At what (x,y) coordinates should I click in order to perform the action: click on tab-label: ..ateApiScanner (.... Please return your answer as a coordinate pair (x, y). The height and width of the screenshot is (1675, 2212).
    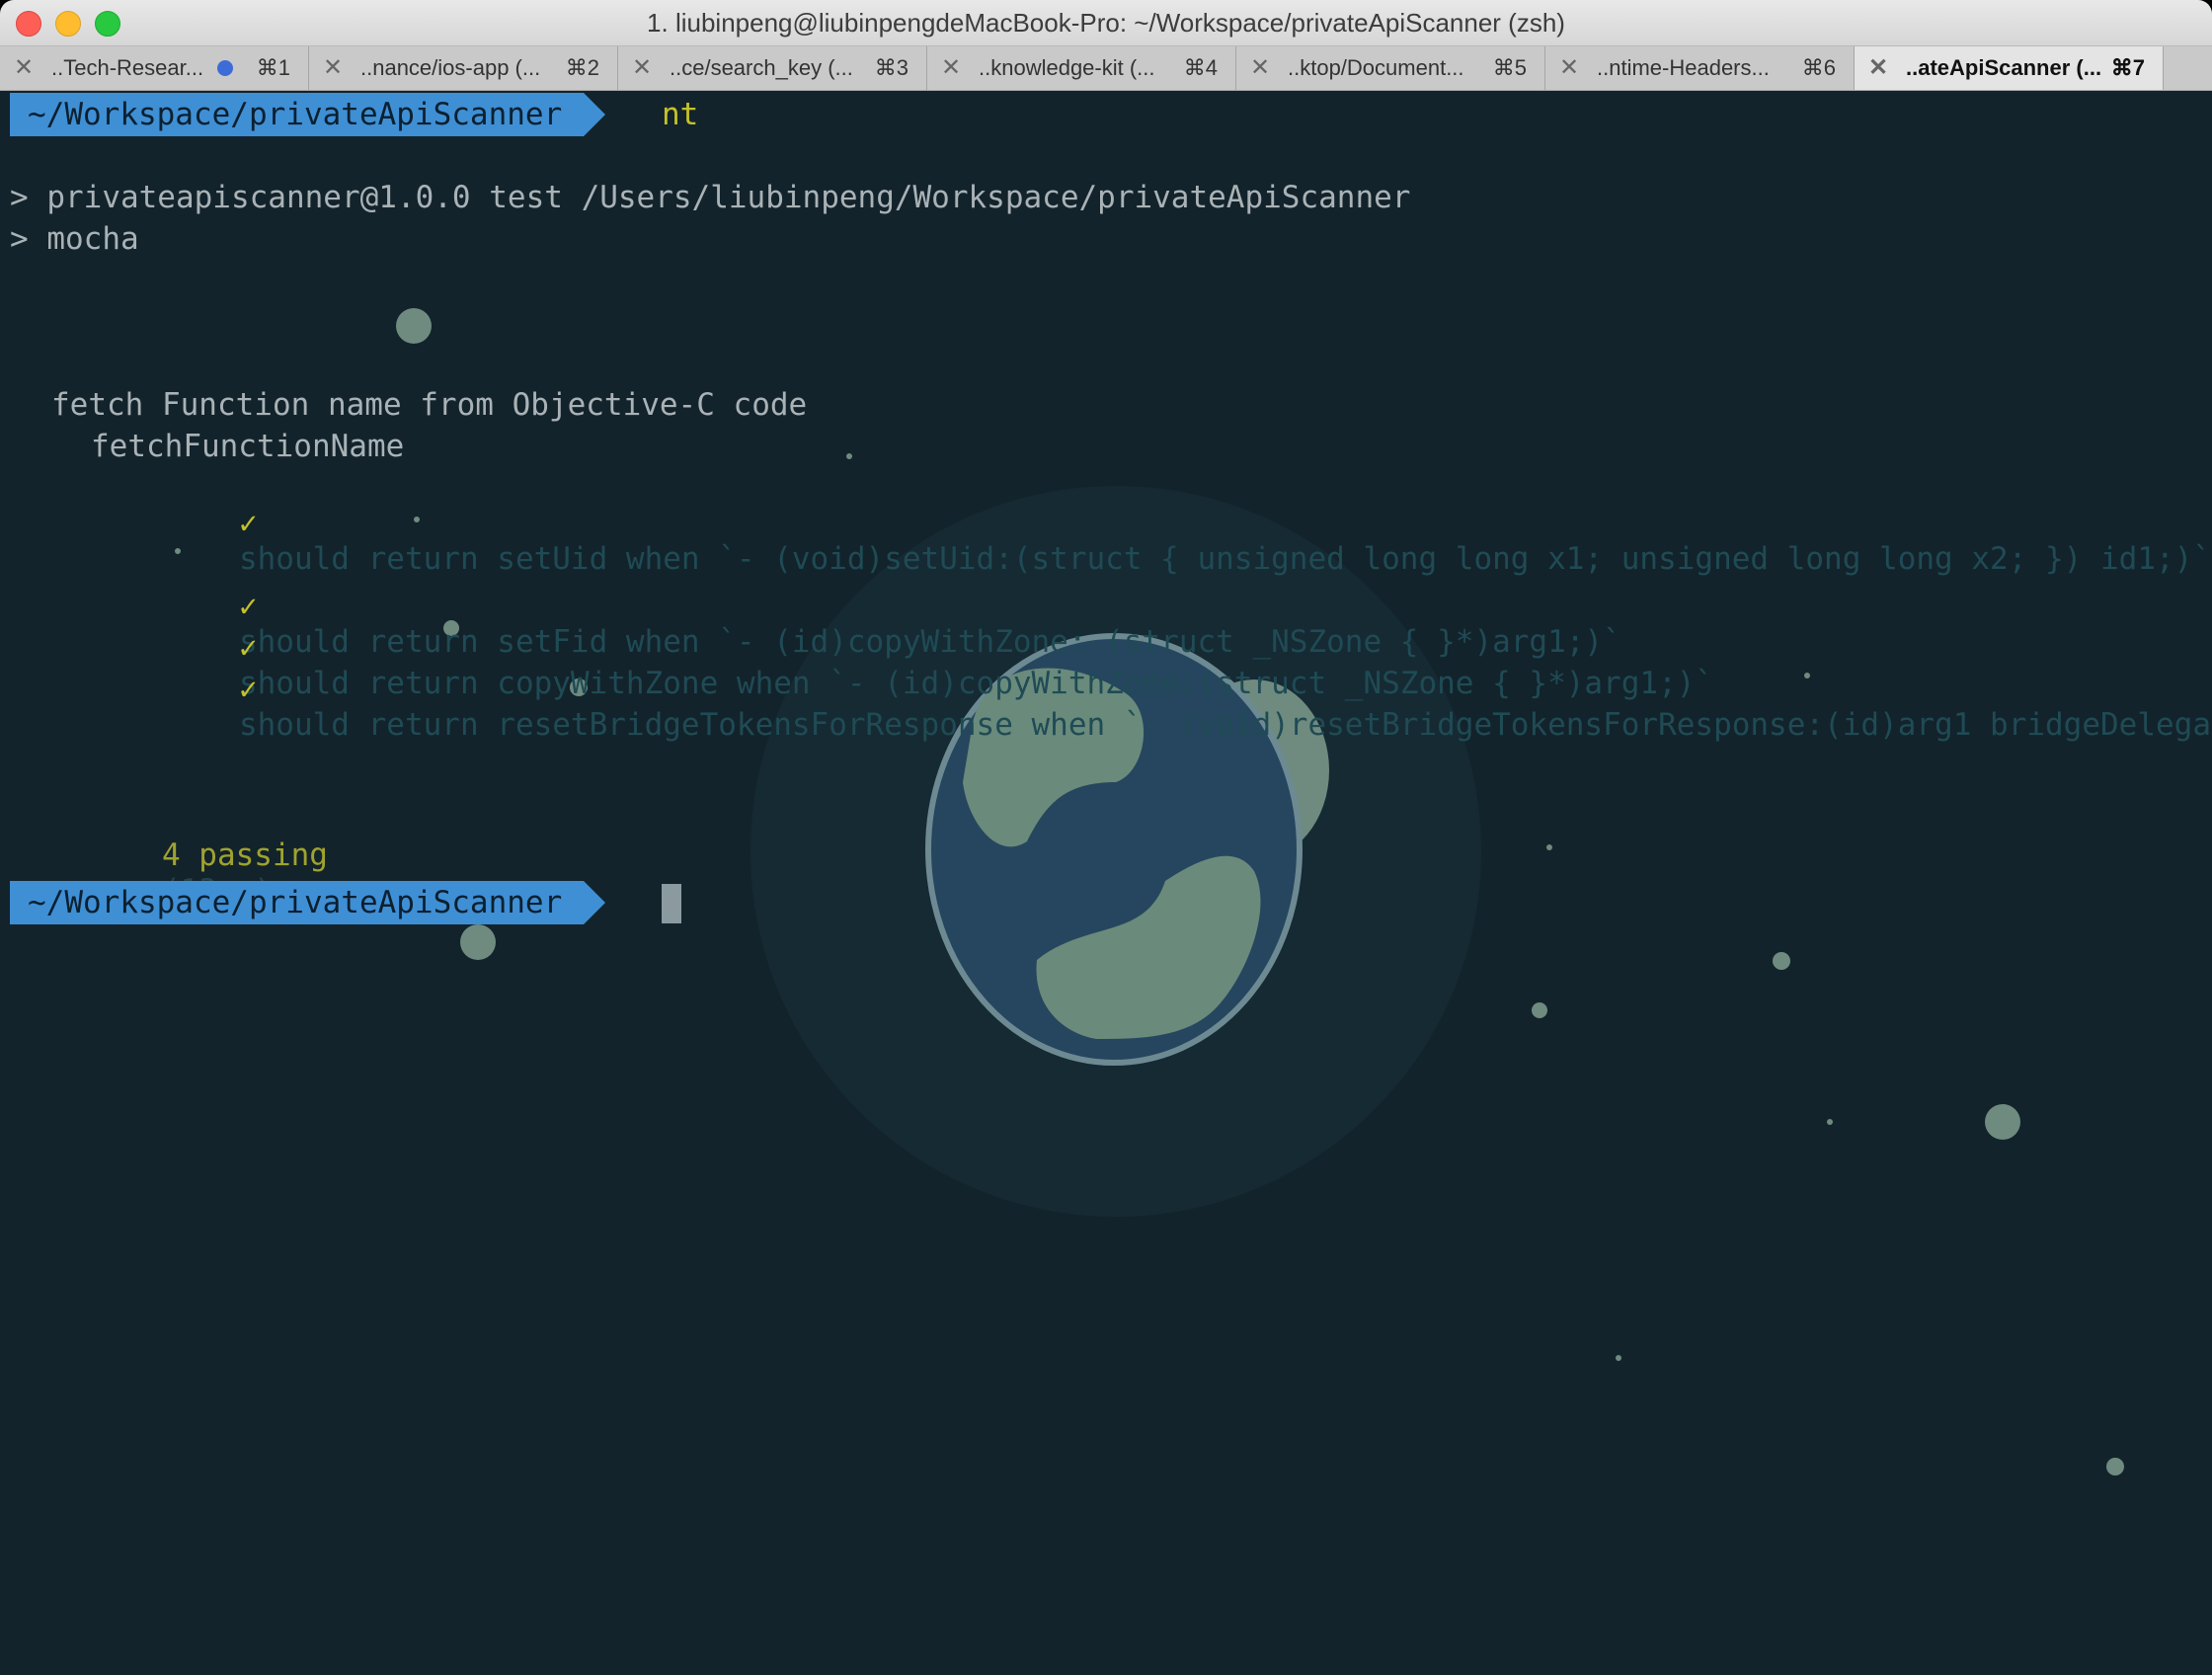
    Looking at the image, I should click on (2004, 67).